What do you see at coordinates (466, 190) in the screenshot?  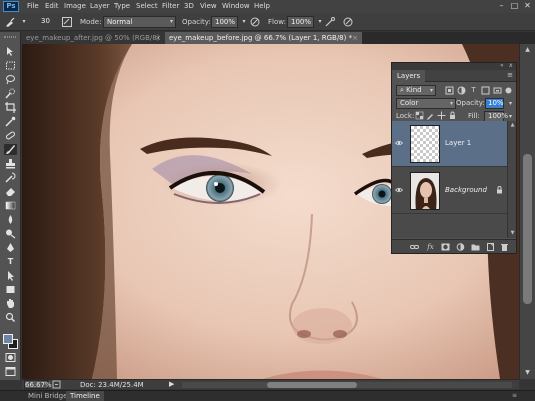 I see `layer-name: Background` at bounding box center [466, 190].